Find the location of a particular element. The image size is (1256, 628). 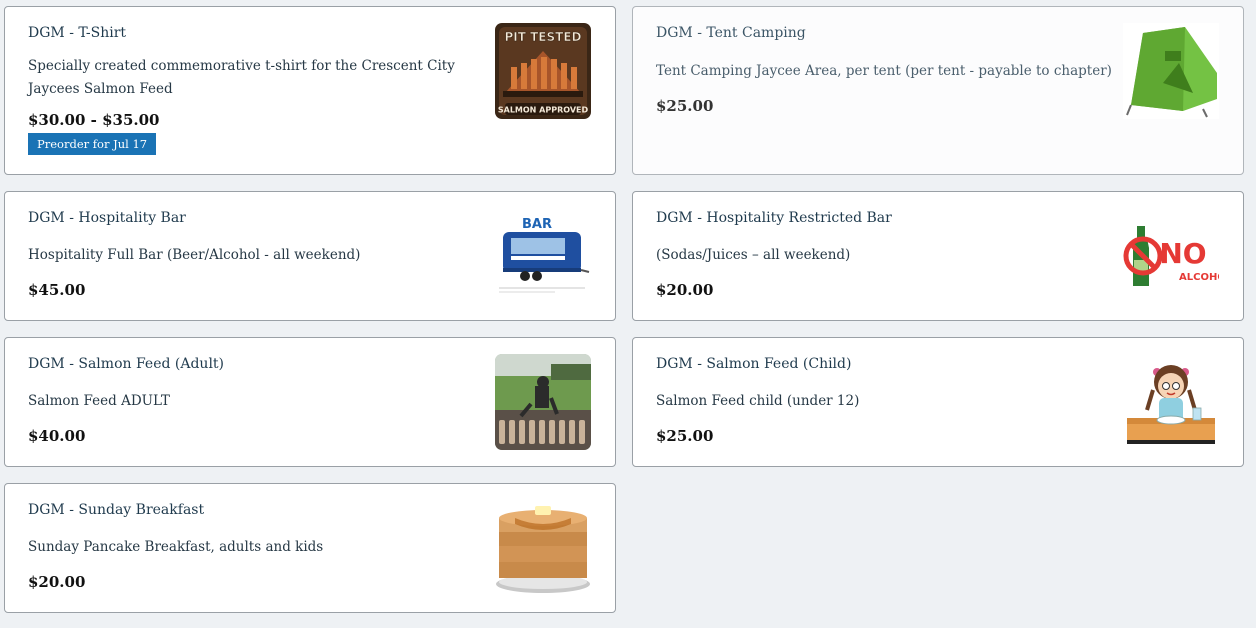

product-title: DGM - Salmon Feed (Child) is located at coordinates (753, 364).